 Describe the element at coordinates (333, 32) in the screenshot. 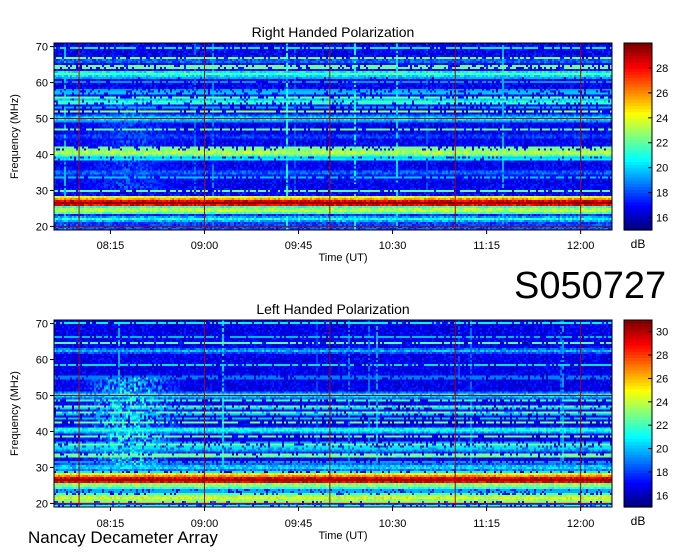

I see `panel-title: Right Handed Polarization` at that location.